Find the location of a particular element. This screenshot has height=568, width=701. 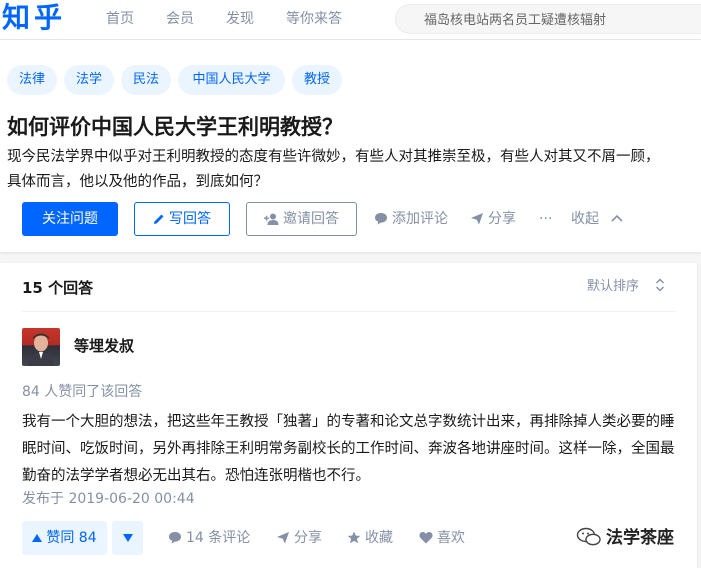

search-box is located at coordinates (548, 19).